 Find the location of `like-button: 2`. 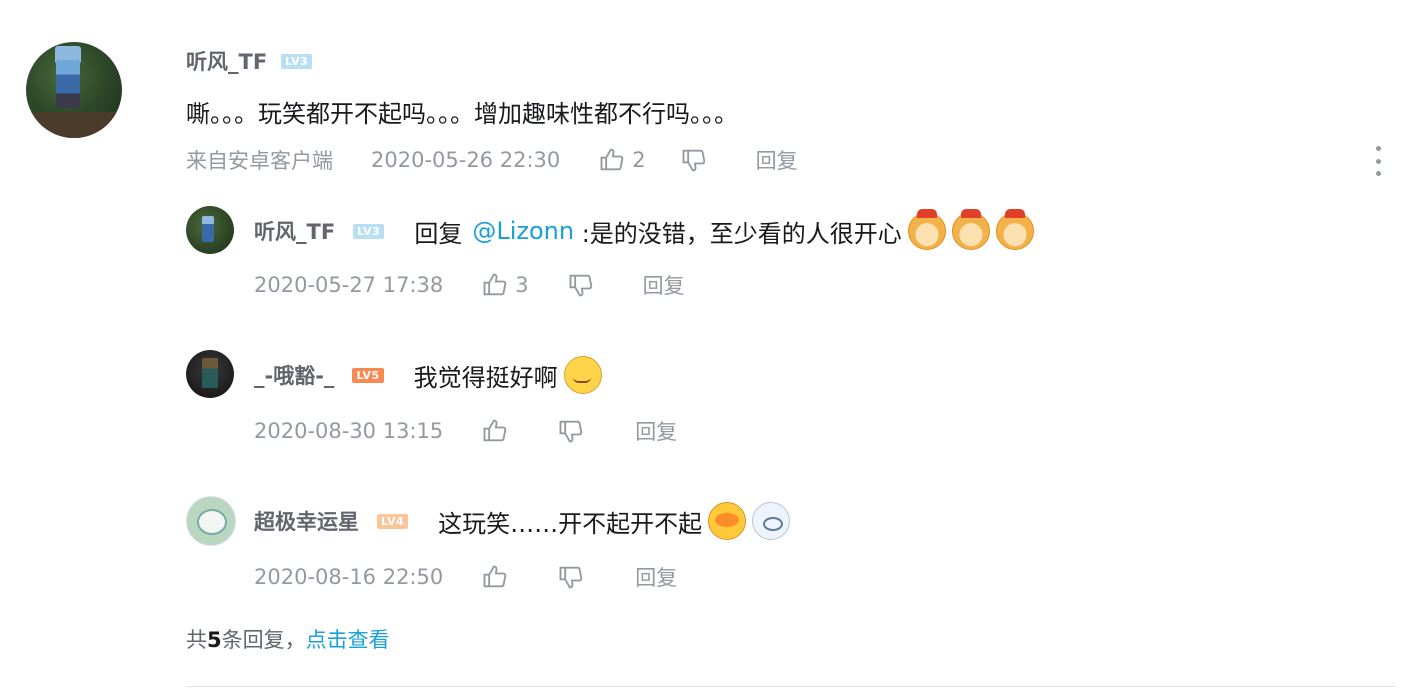

like-button: 2 is located at coordinates (622, 160).